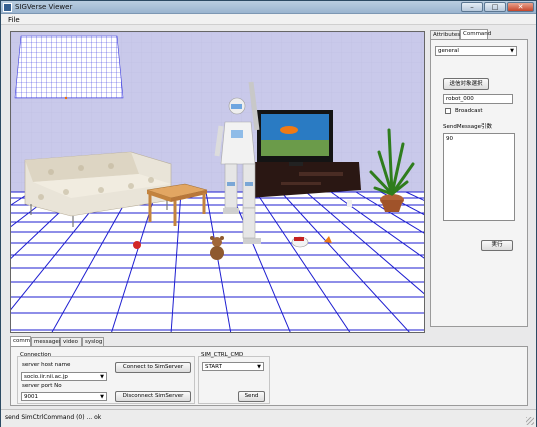  What do you see at coordinates (251, 396) in the screenshot?
I see `send-button: Send` at bounding box center [251, 396].